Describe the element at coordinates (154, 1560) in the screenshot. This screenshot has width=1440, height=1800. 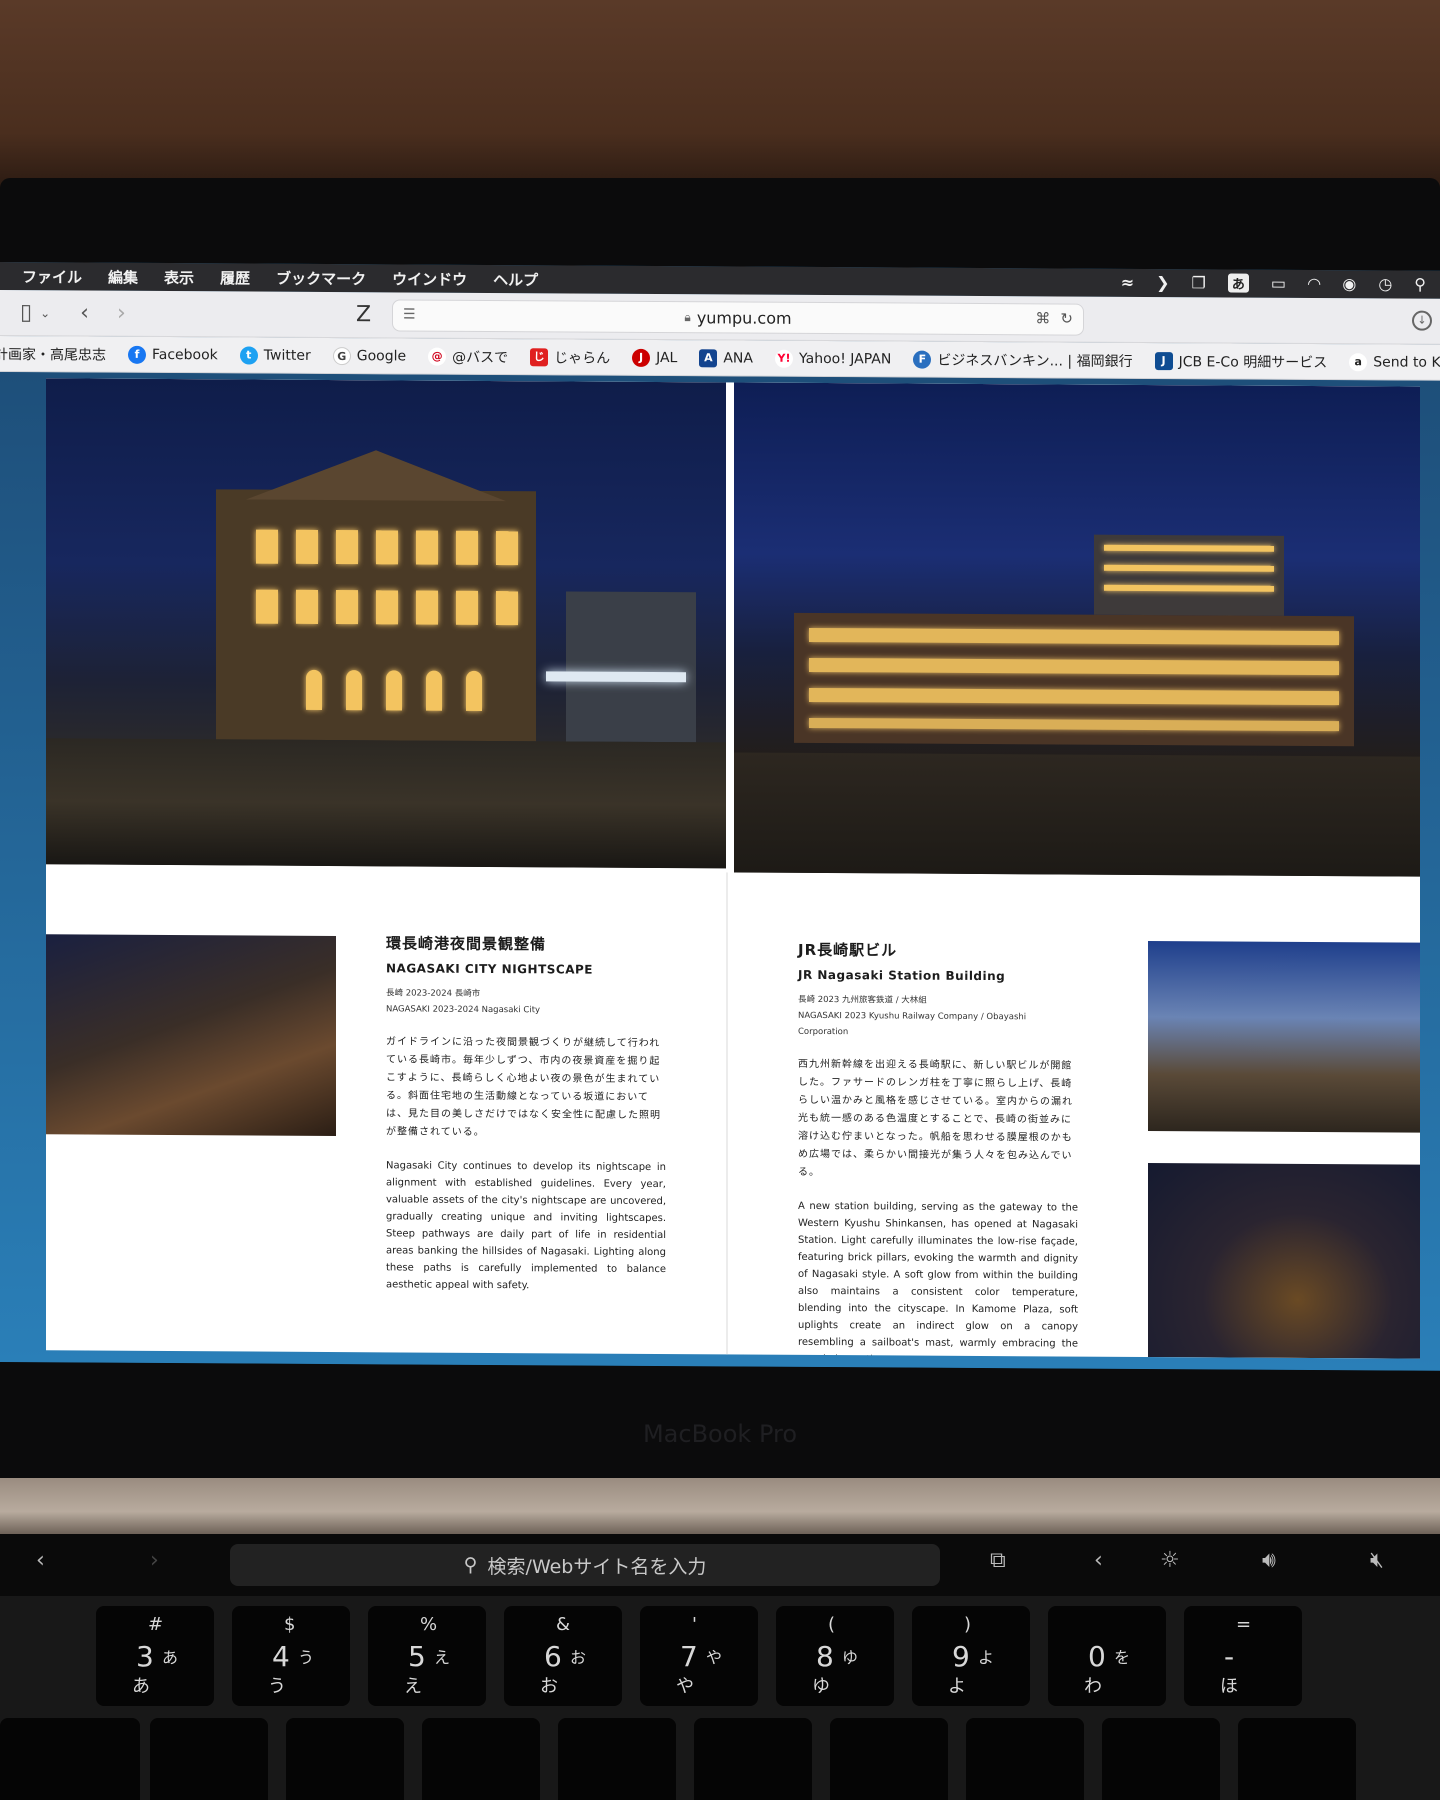
I see `touchbar-forward-icon: ›` at that location.